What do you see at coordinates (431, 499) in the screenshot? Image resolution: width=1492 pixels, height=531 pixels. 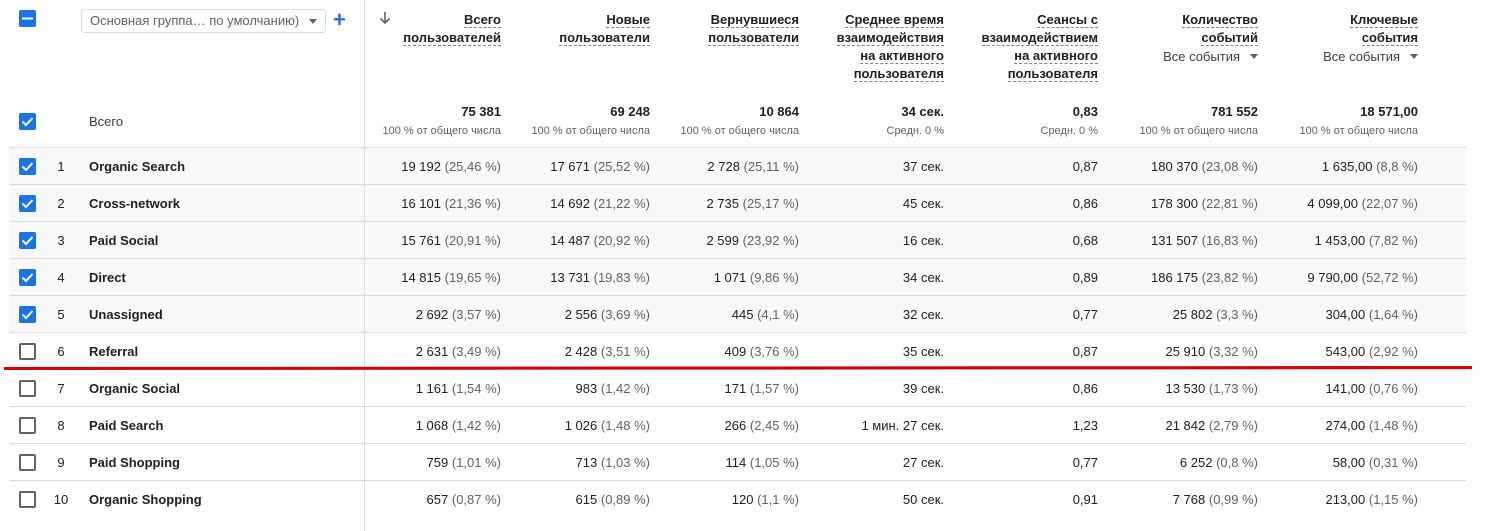 I see `row-metric-cell: 657 (0,87 %)` at bounding box center [431, 499].